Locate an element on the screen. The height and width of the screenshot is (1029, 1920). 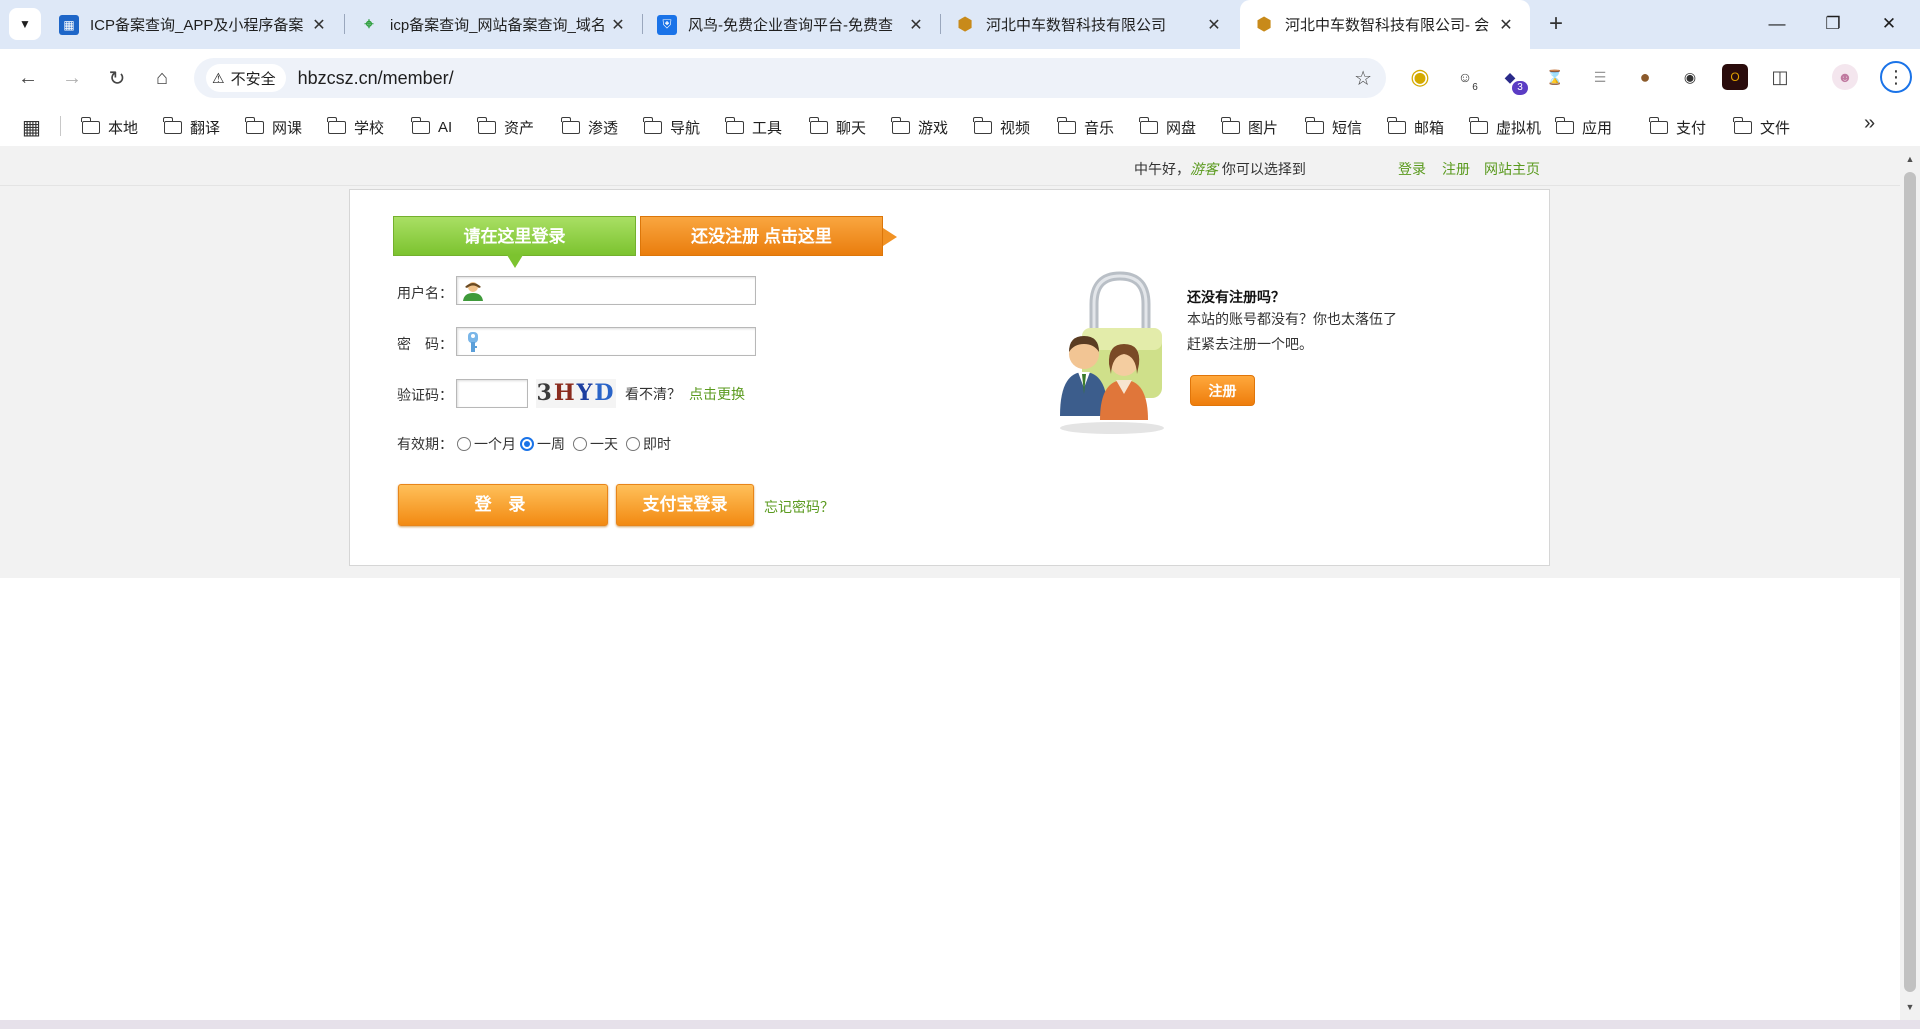
browser-tab-3: ⛨ 风鸟-免费企业查询平台-免费查 ✕ is located at coordinates (791, 24).